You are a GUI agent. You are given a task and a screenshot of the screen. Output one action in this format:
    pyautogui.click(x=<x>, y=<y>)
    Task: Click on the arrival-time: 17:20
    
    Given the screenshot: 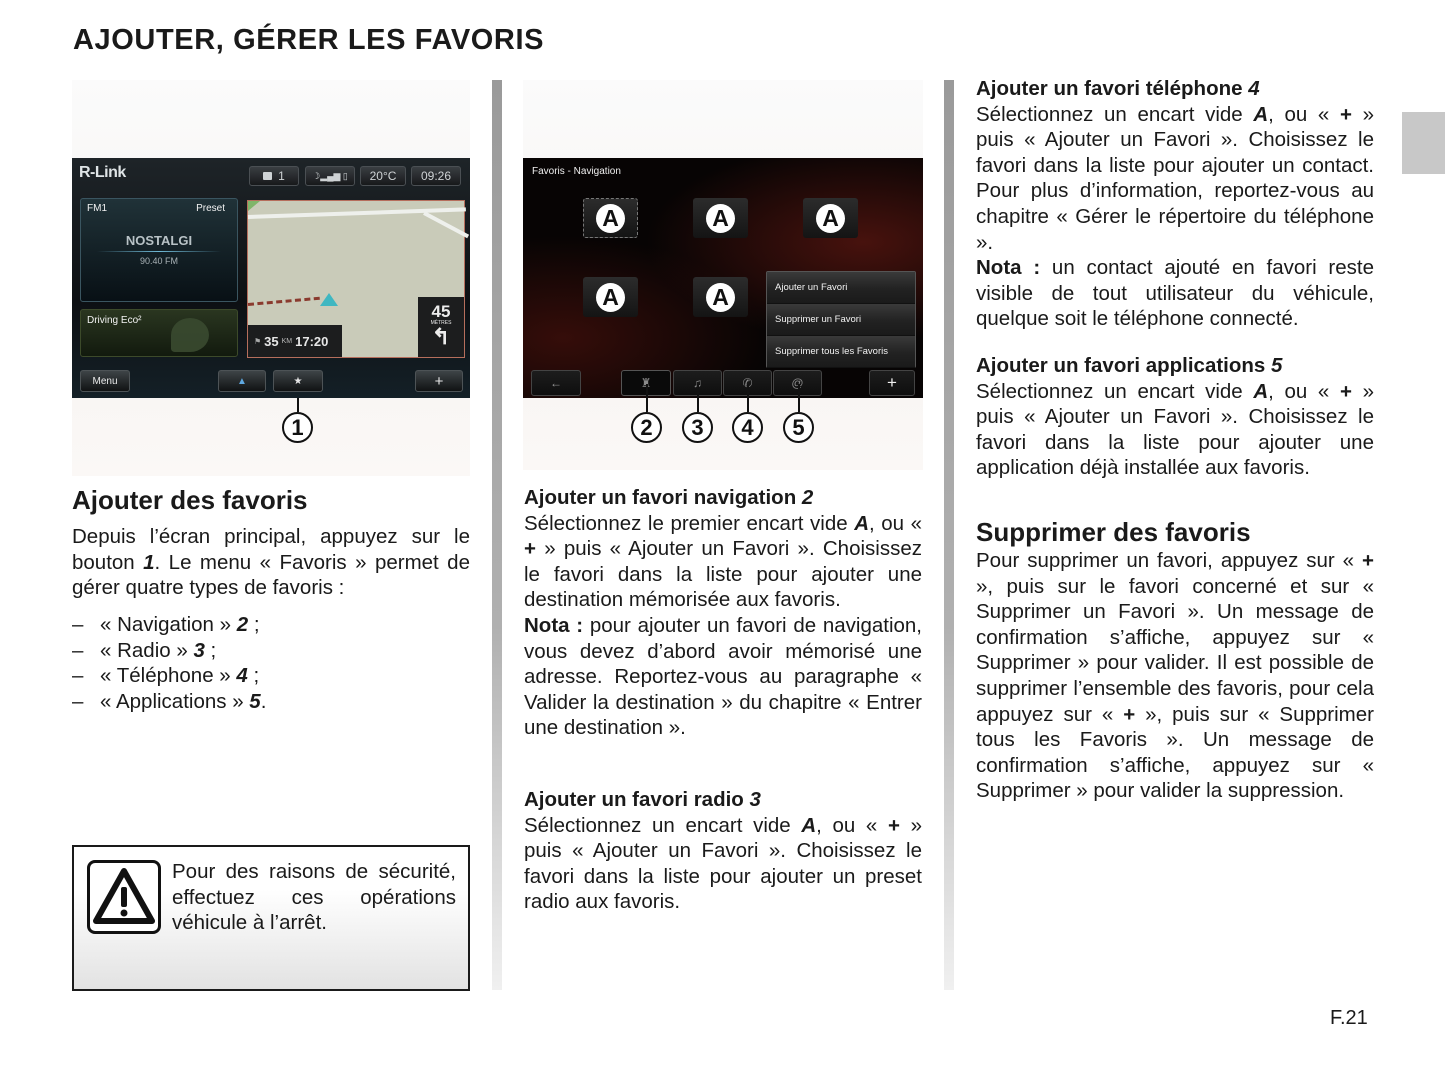 What is the action you would take?
    pyautogui.click(x=312, y=341)
    